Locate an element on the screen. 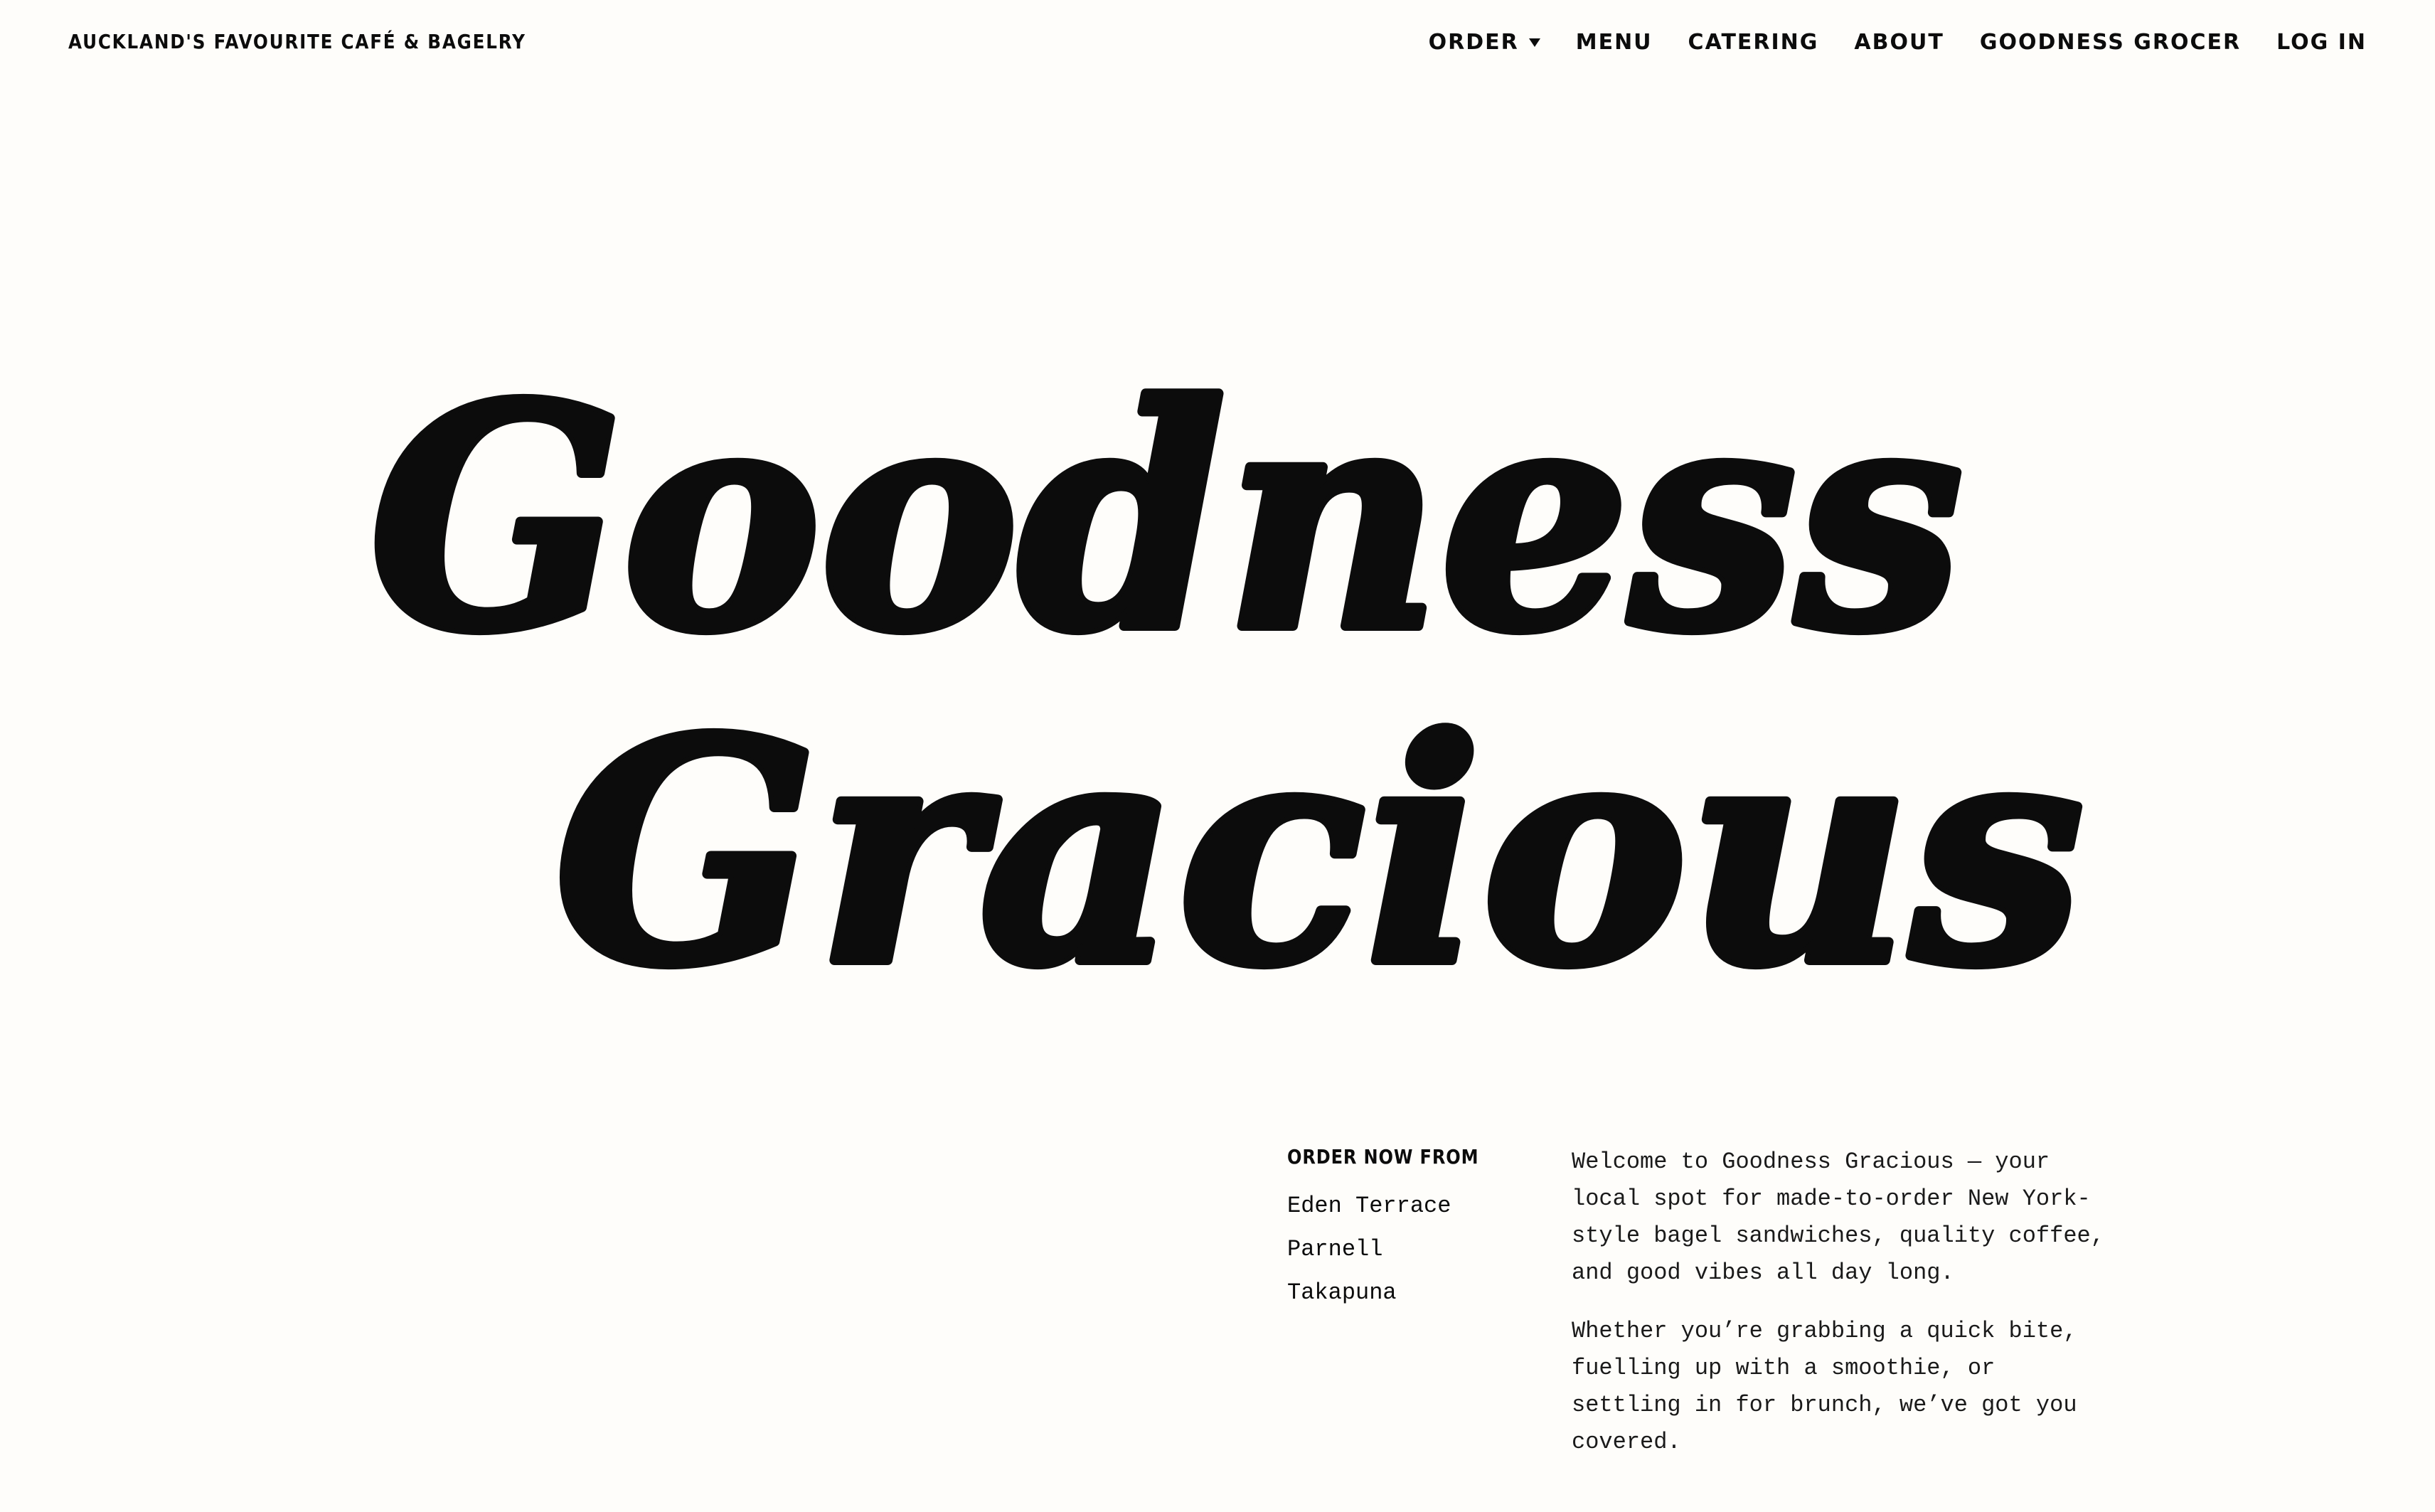 The width and height of the screenshot is (2435, 1512). nav-goodness-grocer: GOODNESS GROCER is located at coordinates (2110, 42).